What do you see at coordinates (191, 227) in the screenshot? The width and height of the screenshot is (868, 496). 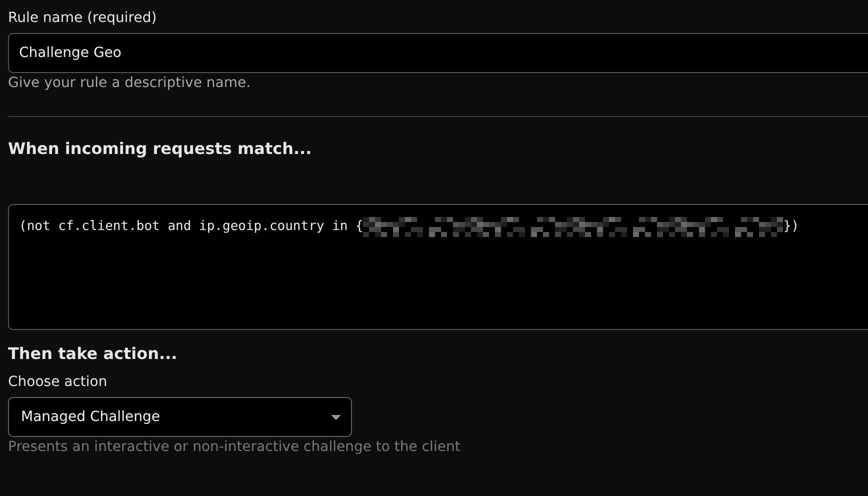 I see `expression-text: (not cf.client.bot and ip.geoip.country in {` at bounding box center [191, 227].